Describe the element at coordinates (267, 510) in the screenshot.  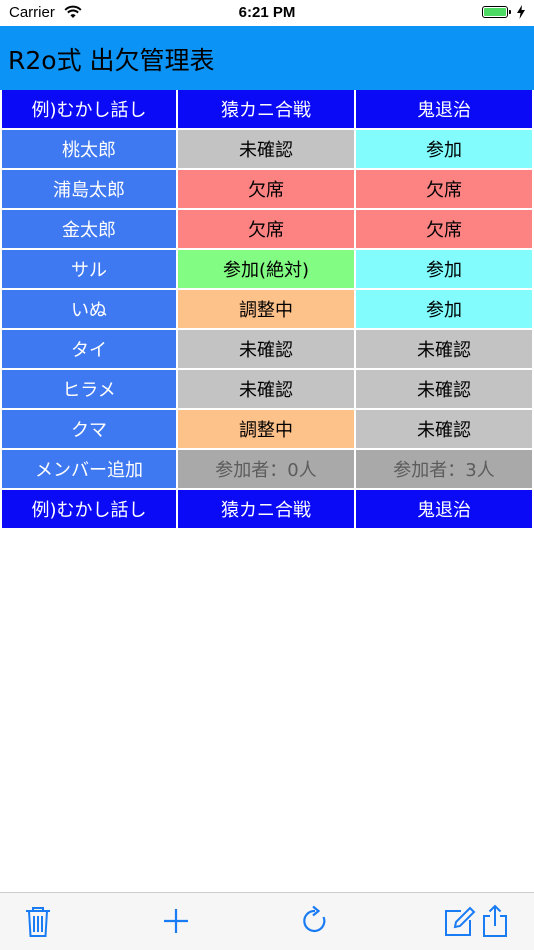
I see `event-footer: 猿カニ合戦` at that location.